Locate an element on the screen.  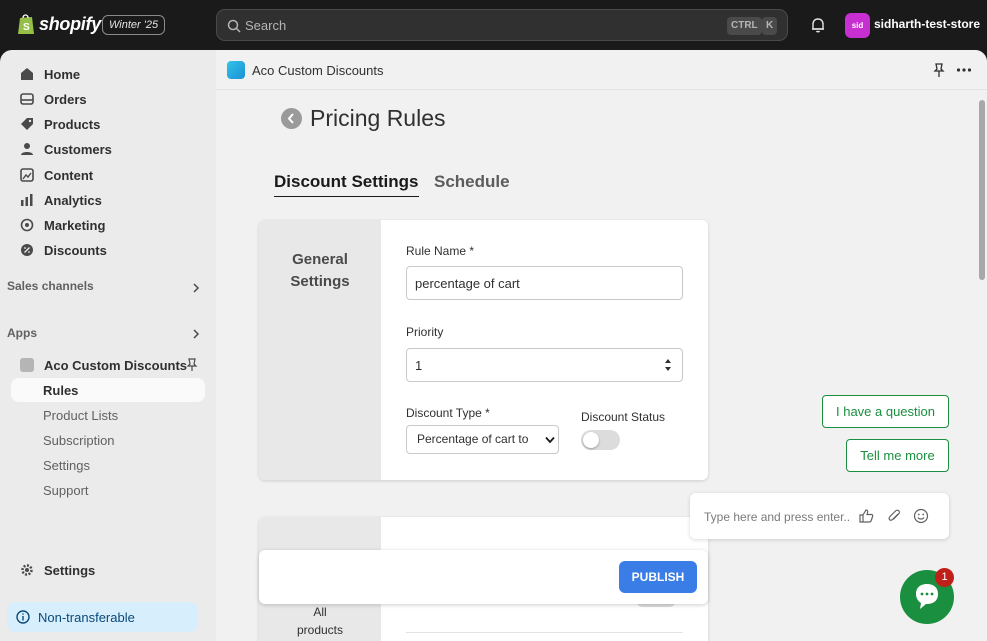
chat-input-placeholder: Type here and press enter.. is located at coordinates (777, 517).